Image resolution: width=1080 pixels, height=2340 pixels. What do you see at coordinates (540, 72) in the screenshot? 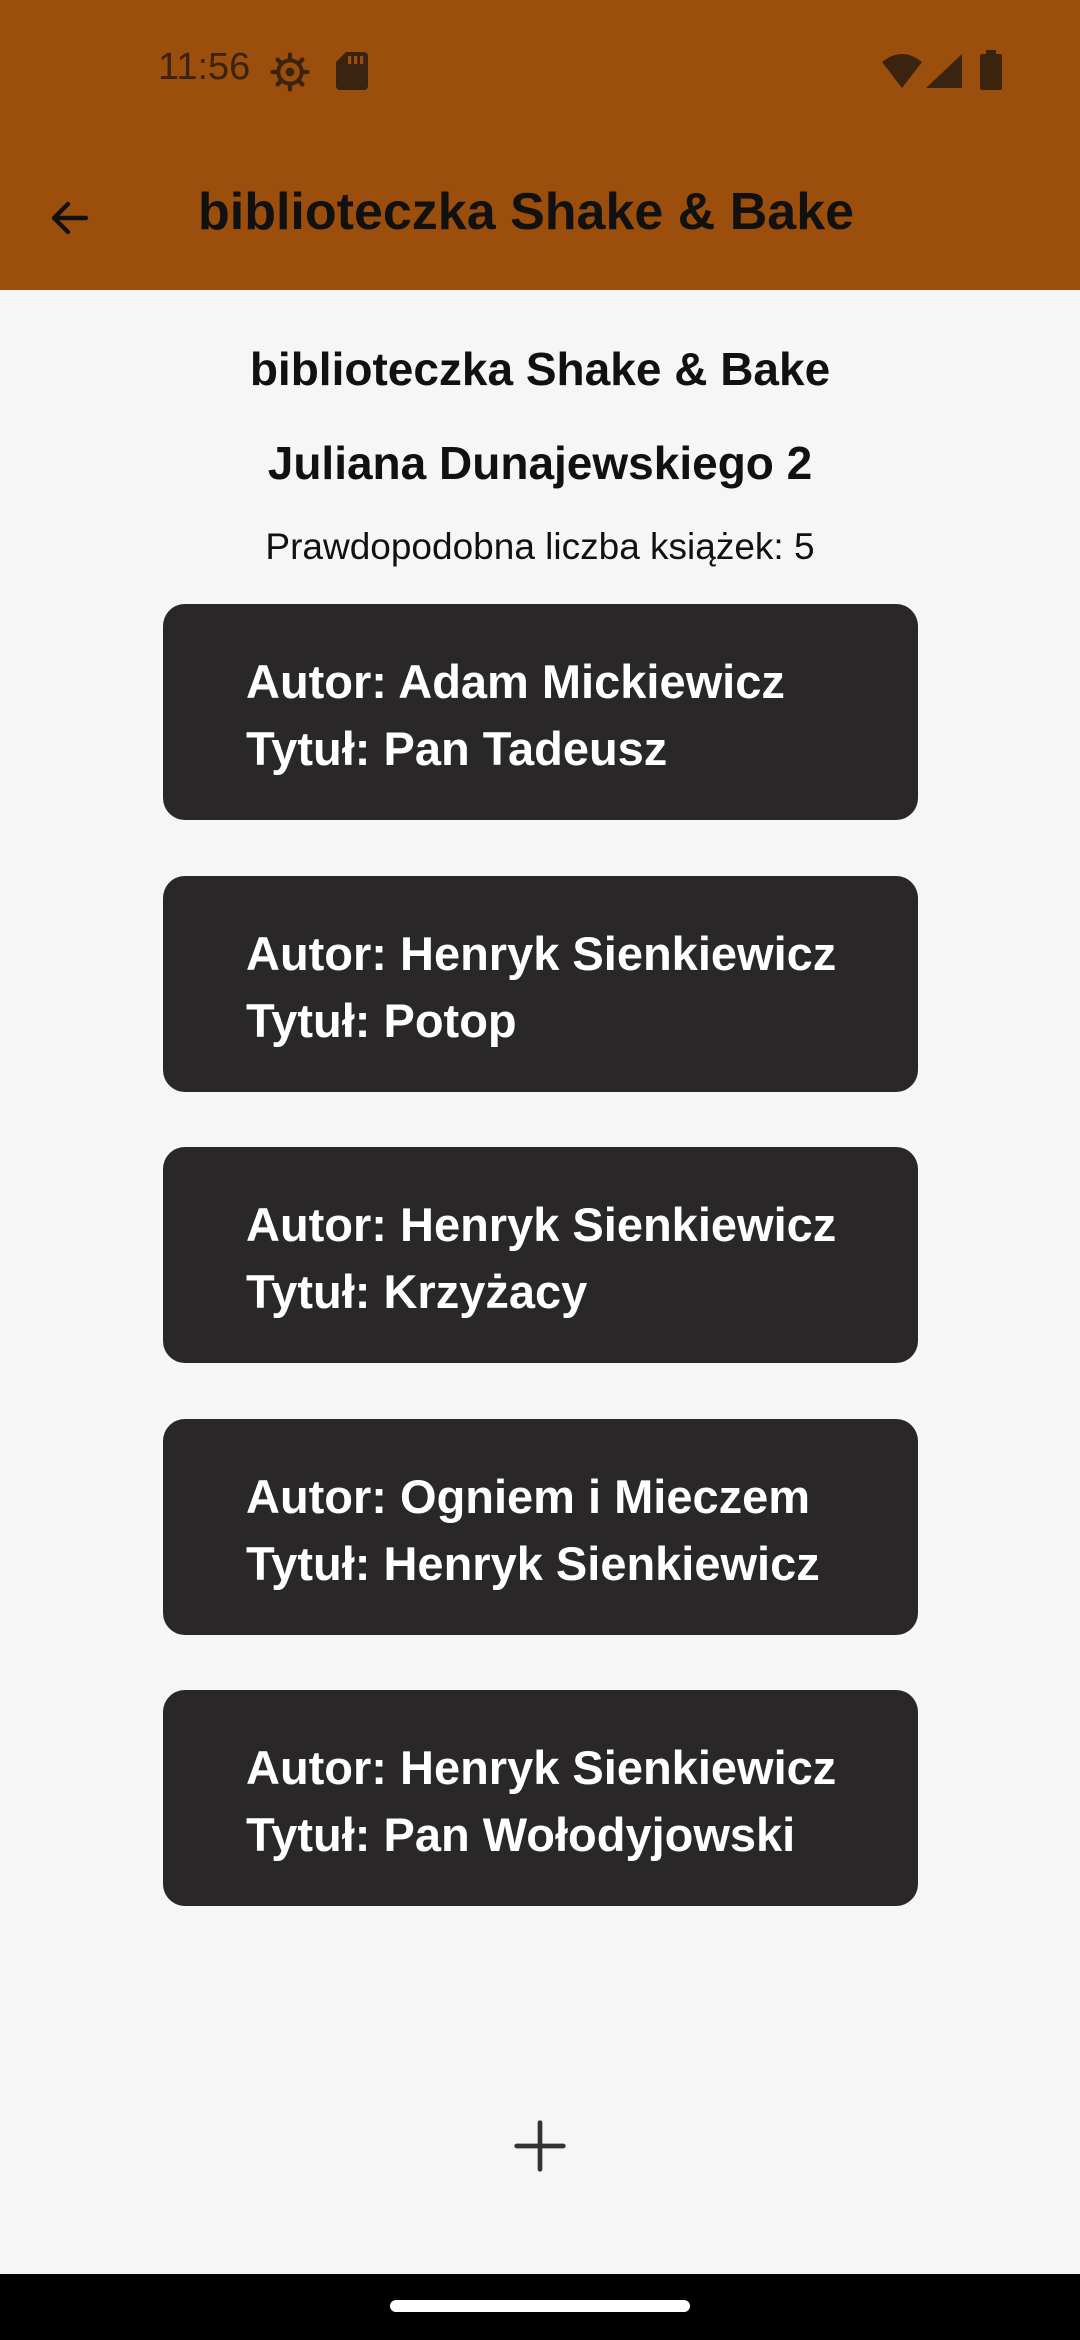
I see `status-bar: 11:56` at bounding box center [540, 72].